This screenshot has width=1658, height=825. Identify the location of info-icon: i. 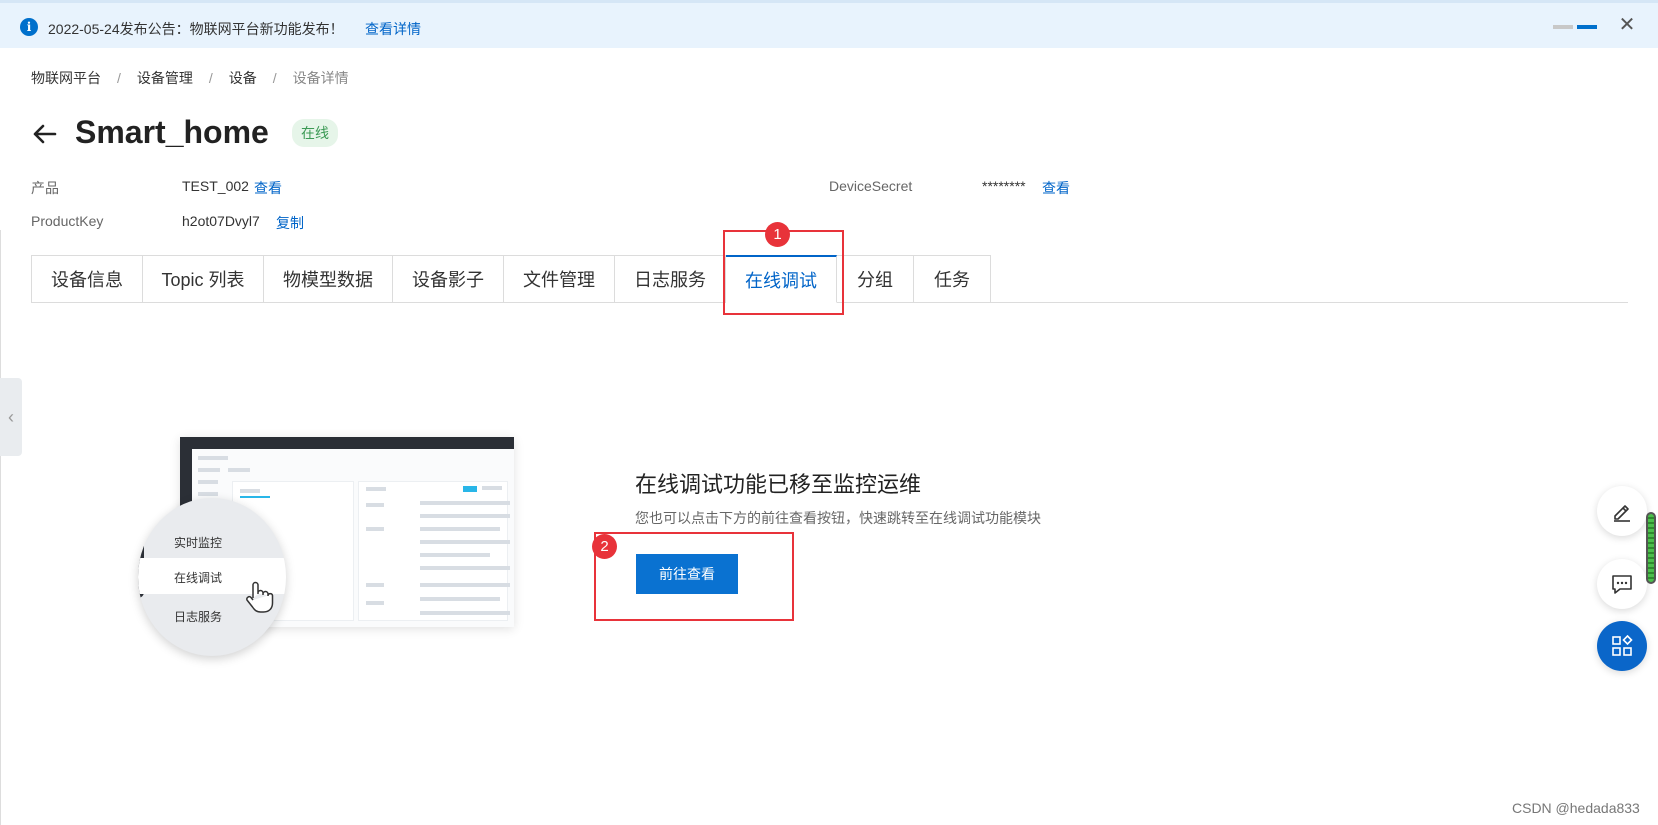
(29, 27).